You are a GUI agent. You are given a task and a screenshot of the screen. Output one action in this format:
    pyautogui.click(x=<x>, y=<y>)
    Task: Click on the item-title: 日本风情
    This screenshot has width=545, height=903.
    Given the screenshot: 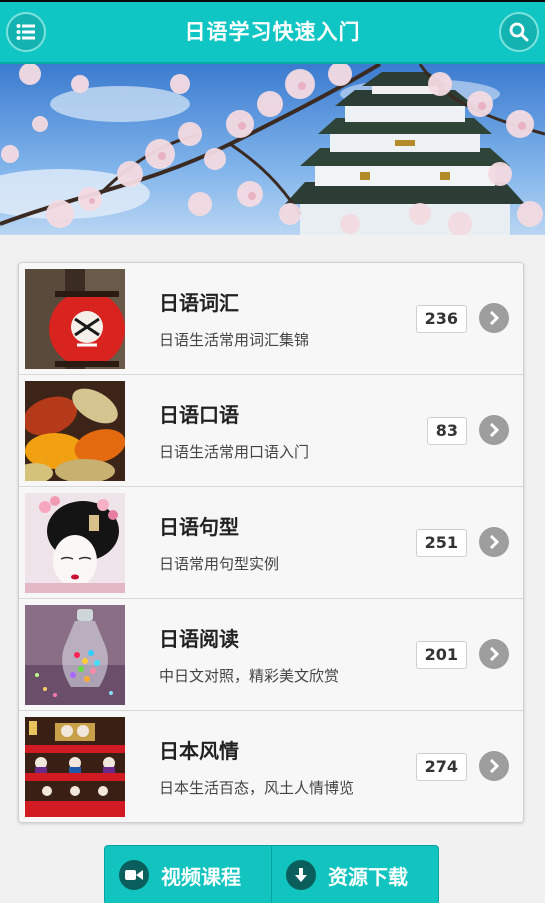 What is the action you would take?
    pyautogui.click(x=199, y=751)
    